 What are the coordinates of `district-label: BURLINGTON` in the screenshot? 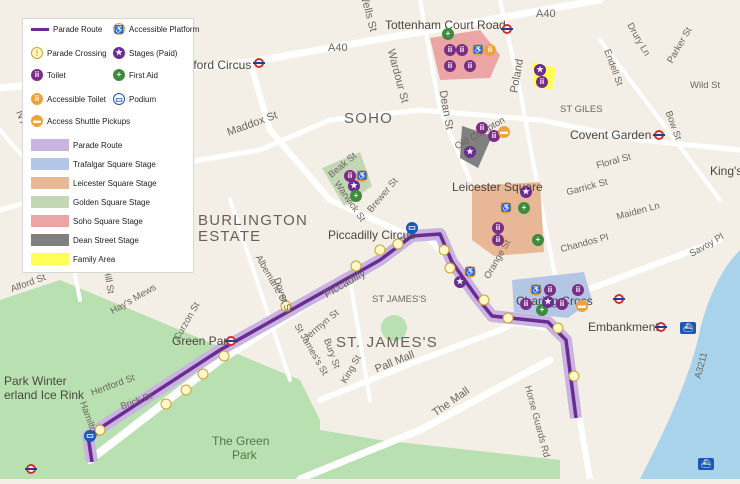 It's located at (253, 220).